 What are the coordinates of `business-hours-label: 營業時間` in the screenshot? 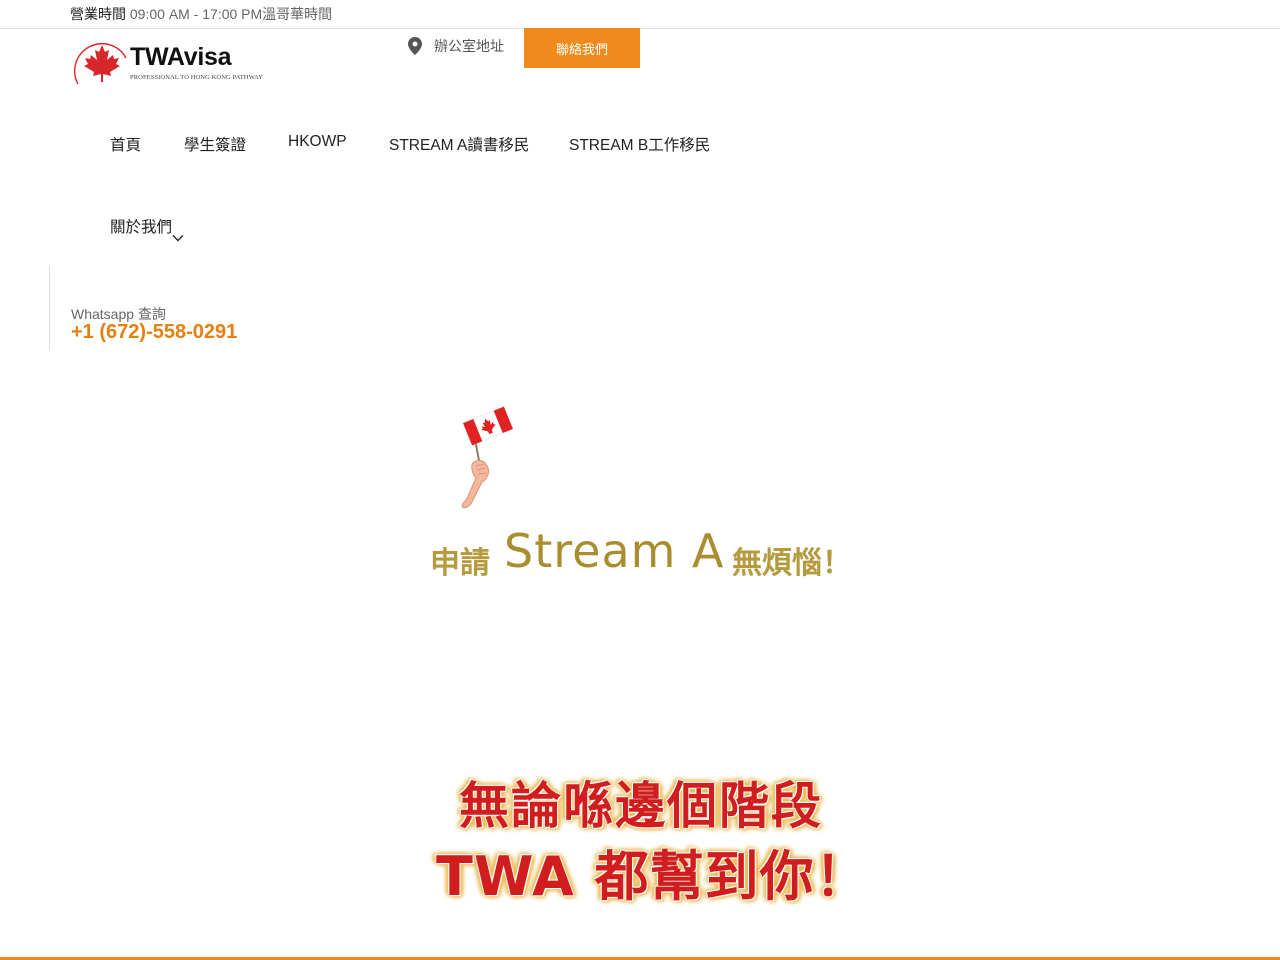 It's located at (98, 14).